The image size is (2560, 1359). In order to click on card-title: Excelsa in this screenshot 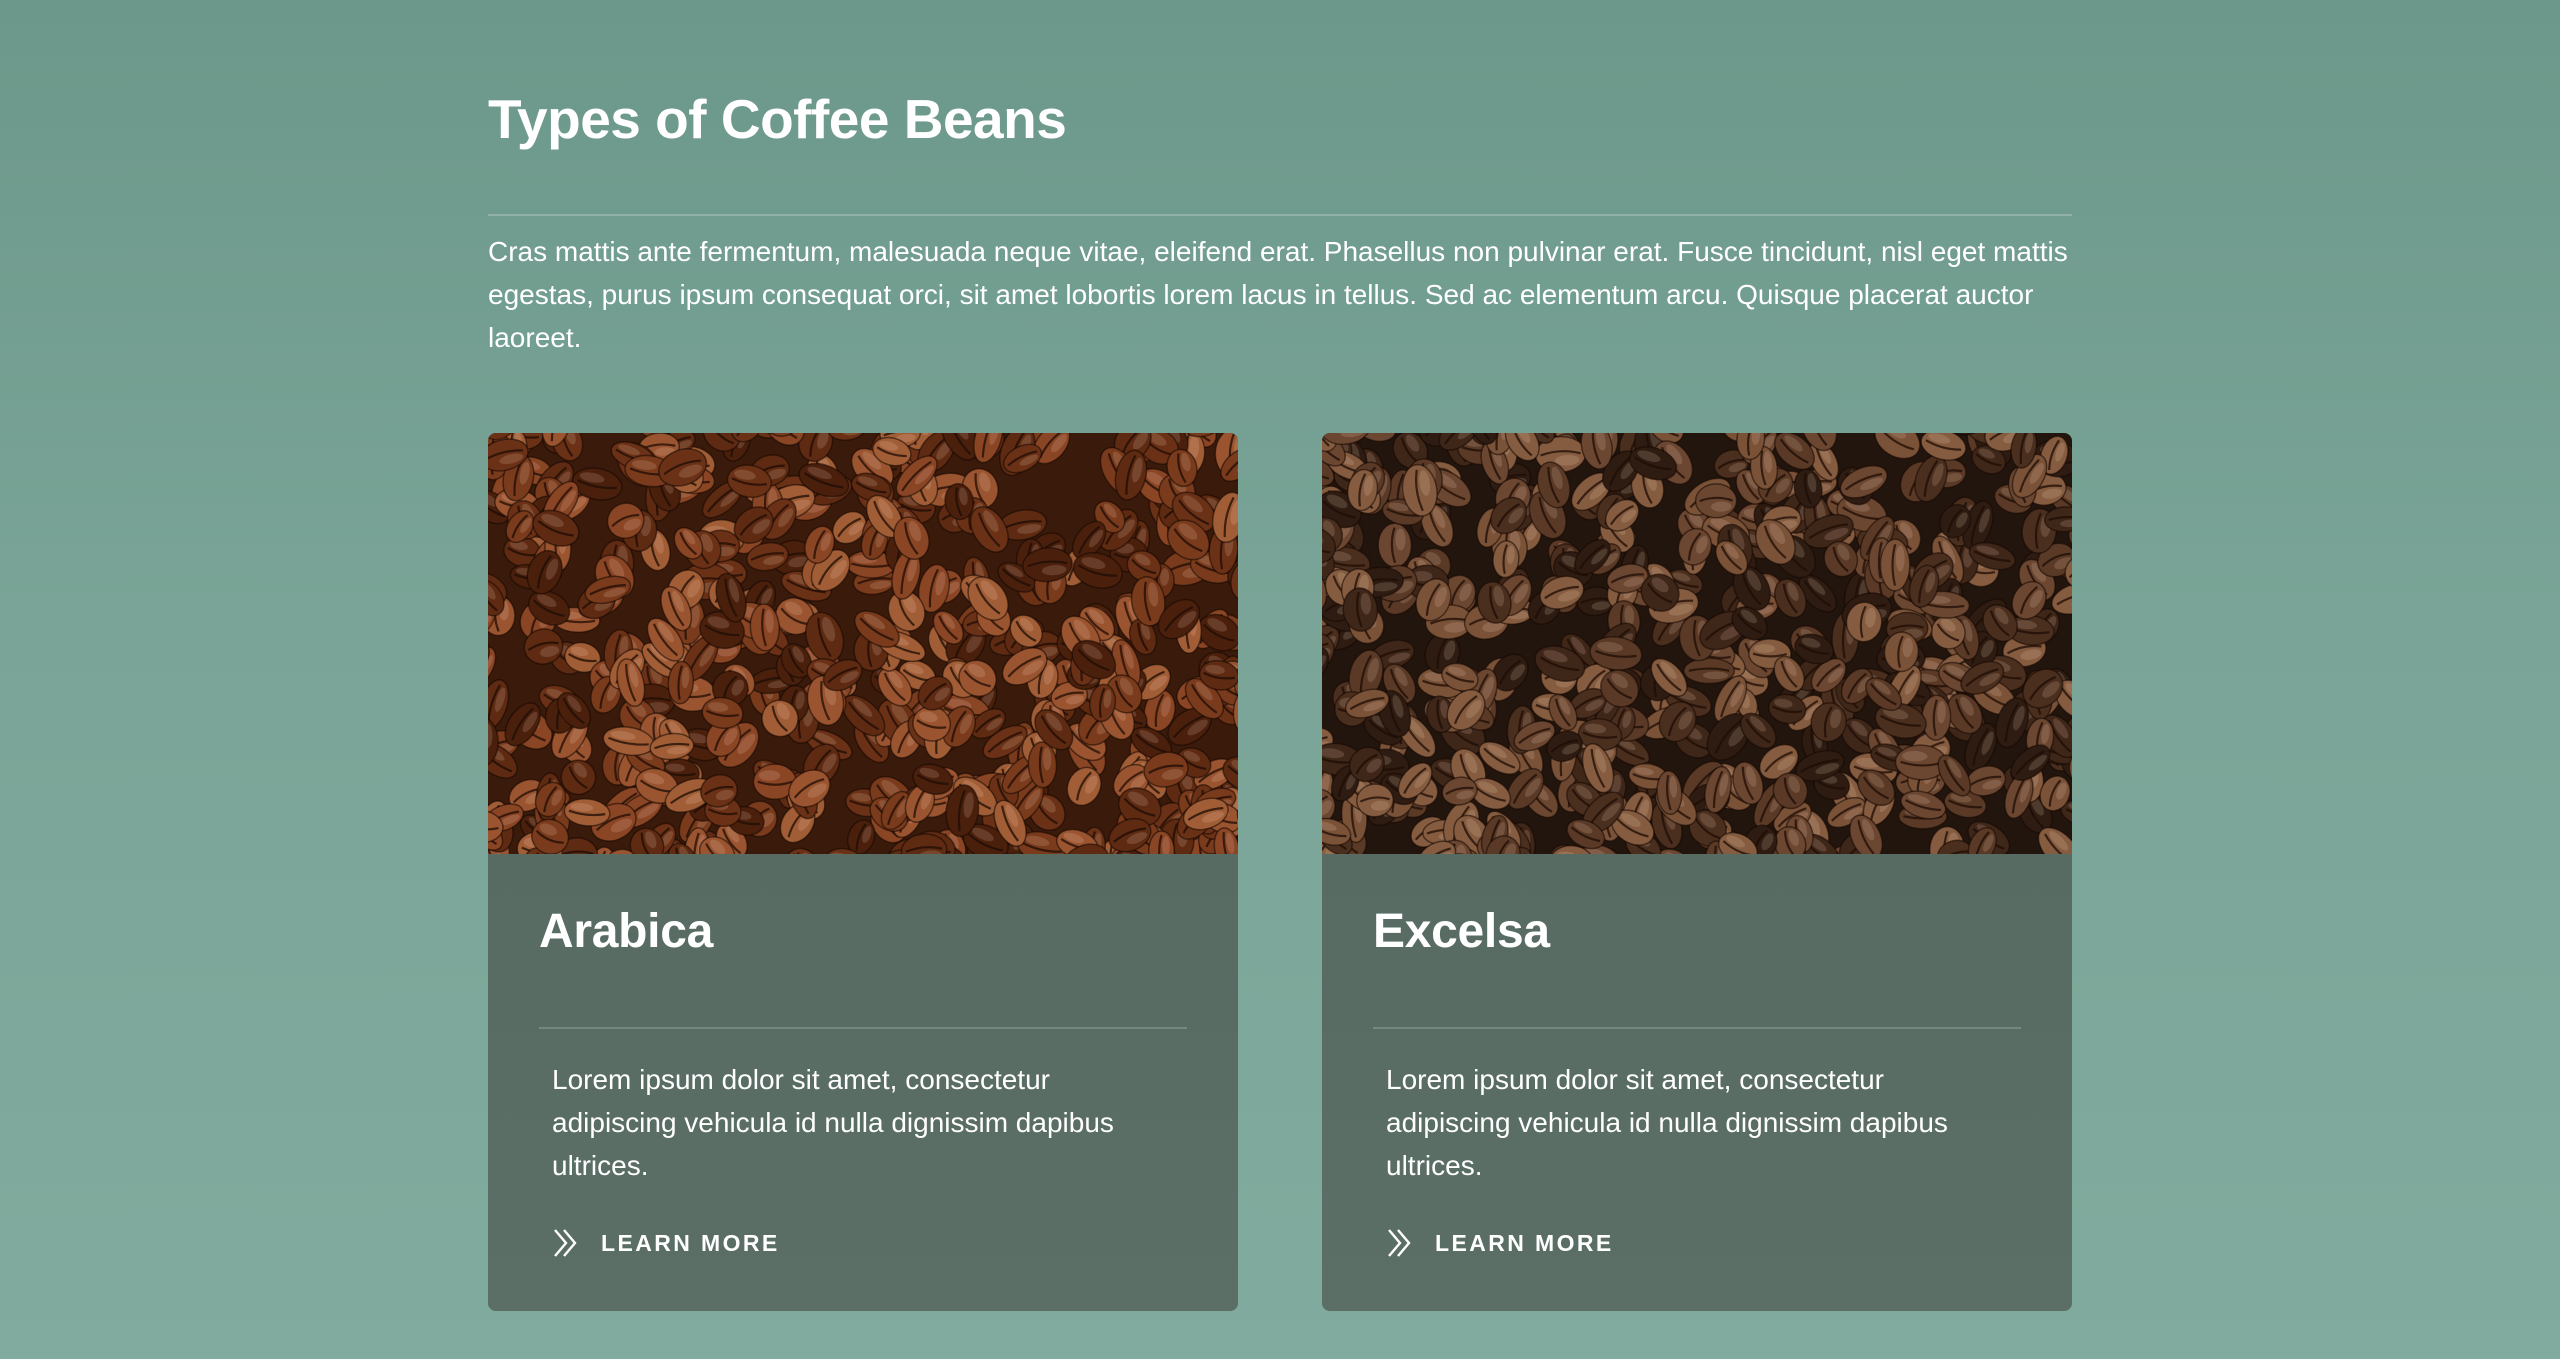, I will do `click(1461, 931)`.